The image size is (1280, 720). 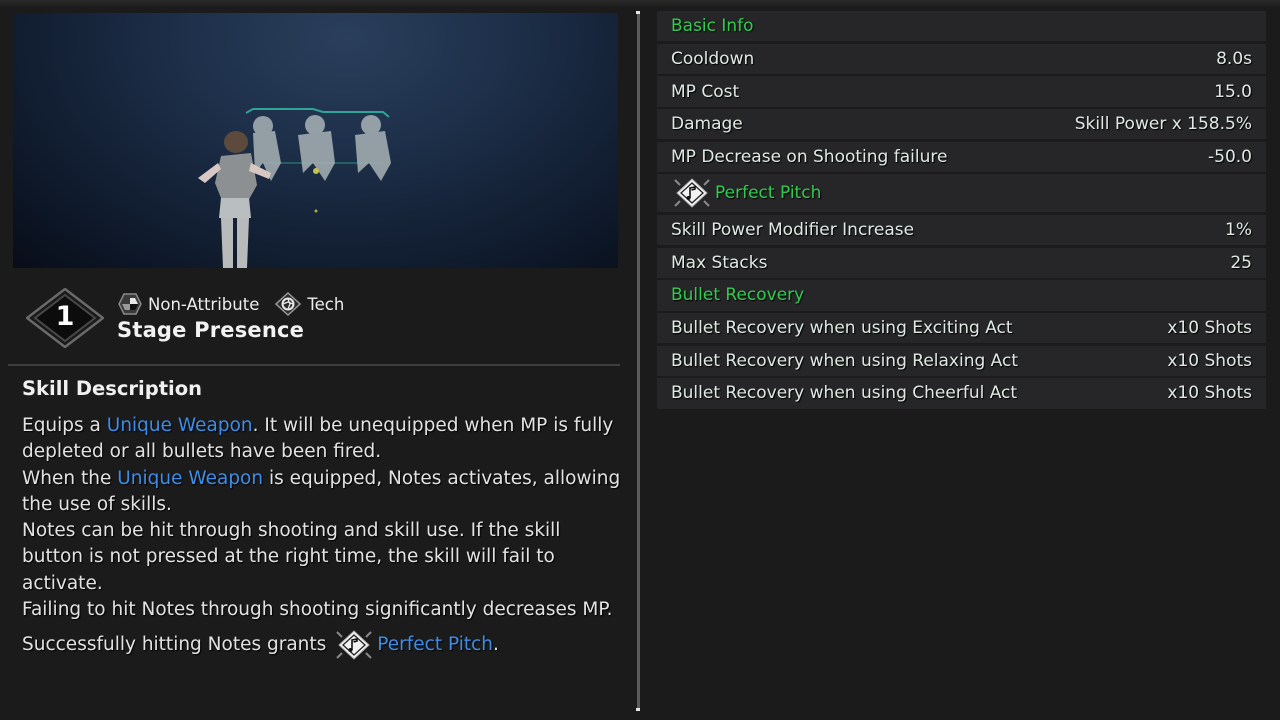 I want to click on skill-rank-badge: 1, so click(x=65, y=318).